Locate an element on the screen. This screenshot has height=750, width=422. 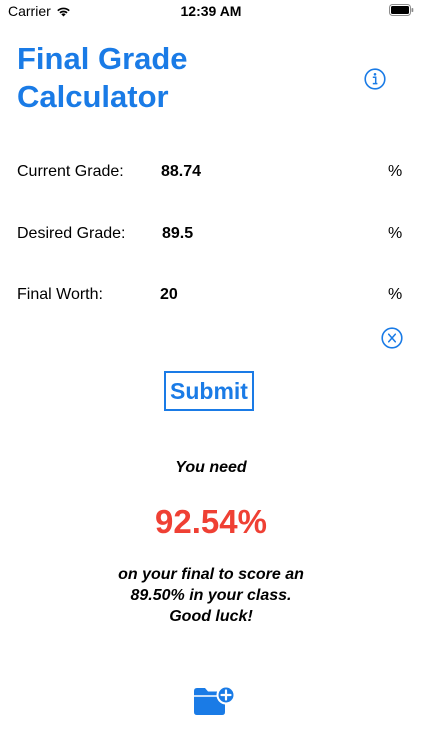
desired-grade-row: Desired Grade: 89.5 % is located at coordinates (211, 234).